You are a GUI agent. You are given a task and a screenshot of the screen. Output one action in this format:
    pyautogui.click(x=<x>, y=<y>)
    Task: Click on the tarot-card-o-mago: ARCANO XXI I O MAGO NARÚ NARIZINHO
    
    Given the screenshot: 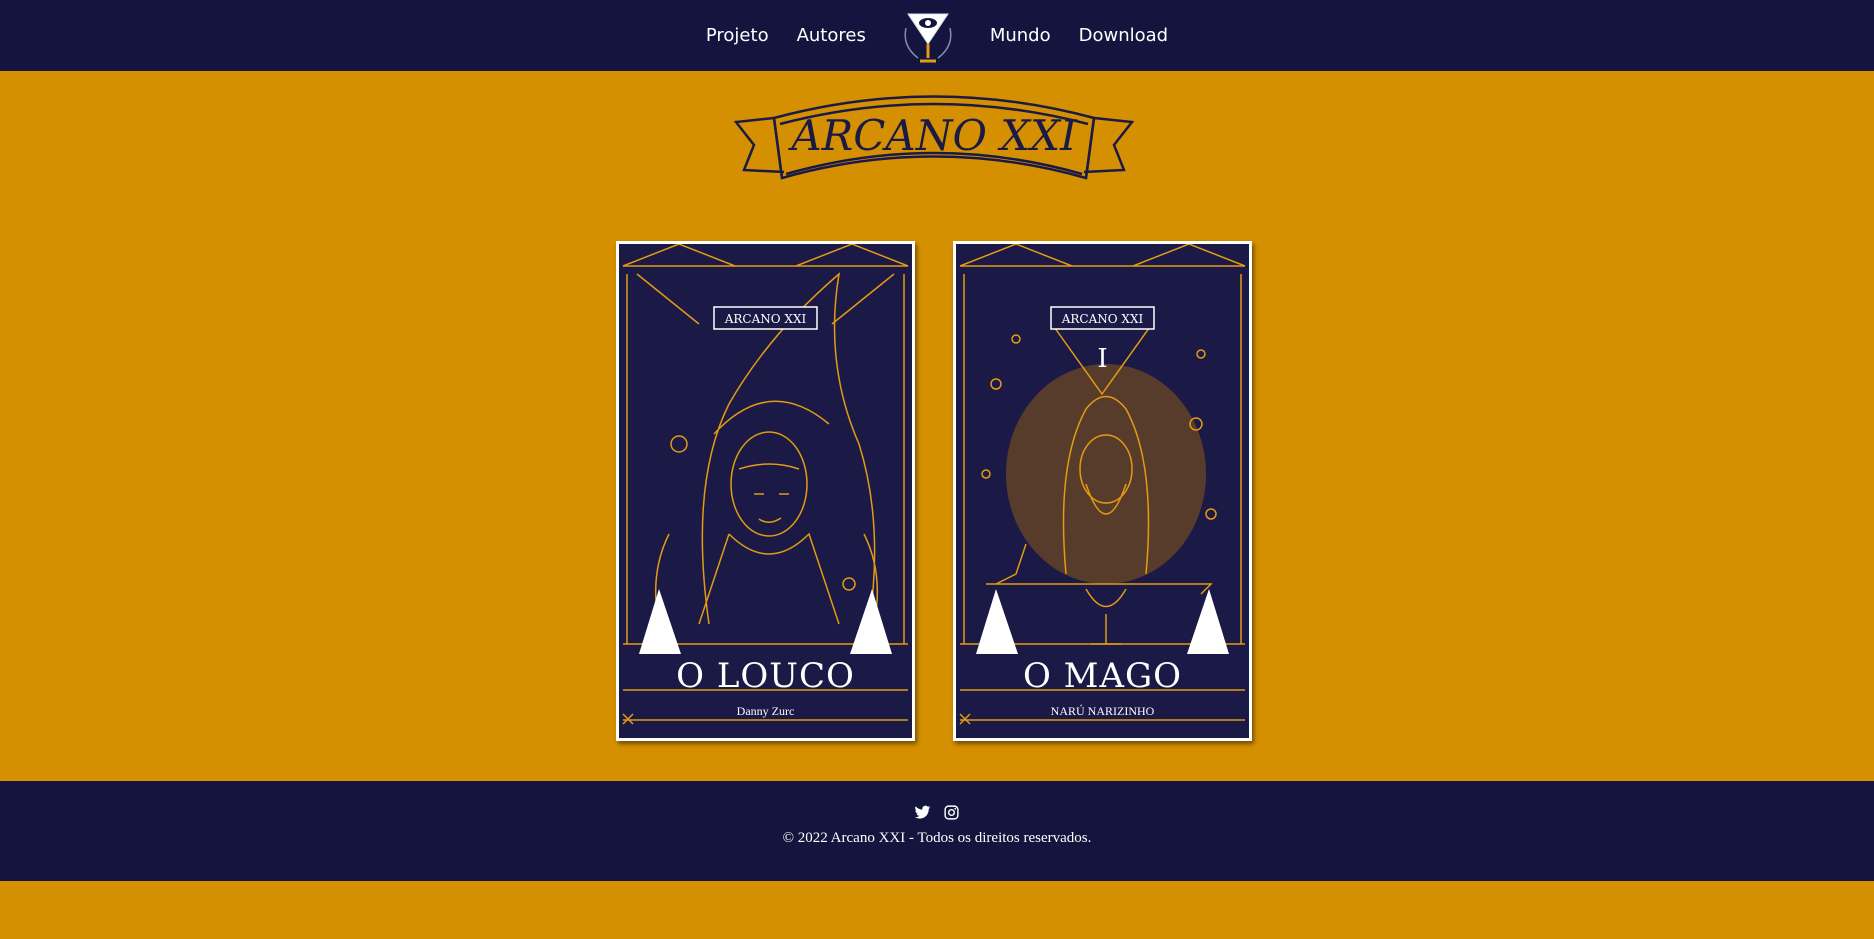 What is the action you would take?
    pyautogui.click(x=1102, y=491)
    